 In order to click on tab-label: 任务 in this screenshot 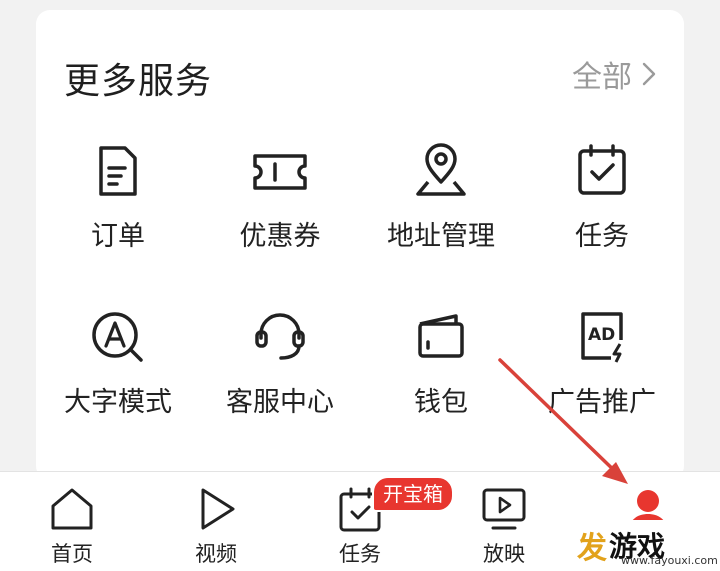, I will do `click(360, 554)`.